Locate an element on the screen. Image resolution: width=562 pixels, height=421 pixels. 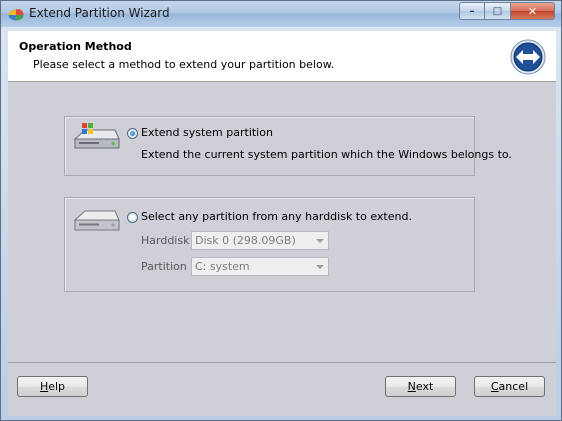
partition-select: C: system is located at coordinates (260, 266).